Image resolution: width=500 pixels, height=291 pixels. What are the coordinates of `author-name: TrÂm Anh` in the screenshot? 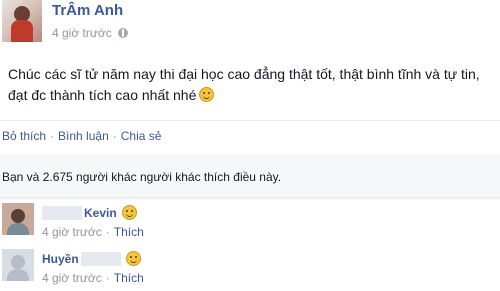 It's located at (87, 10).